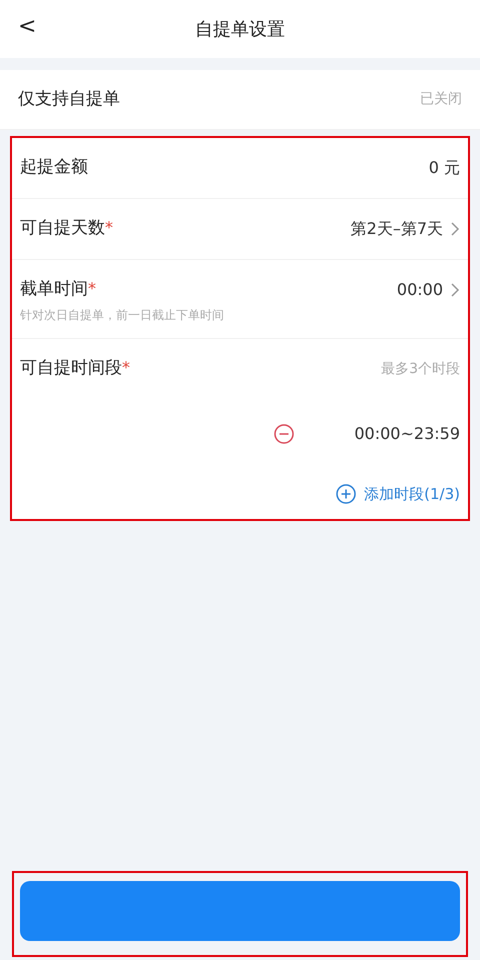 The image size is (480, 960). Describe the element at coordinates (71, 368) in the screenshot. I see `setting-label: 可自提时间段` at that location.